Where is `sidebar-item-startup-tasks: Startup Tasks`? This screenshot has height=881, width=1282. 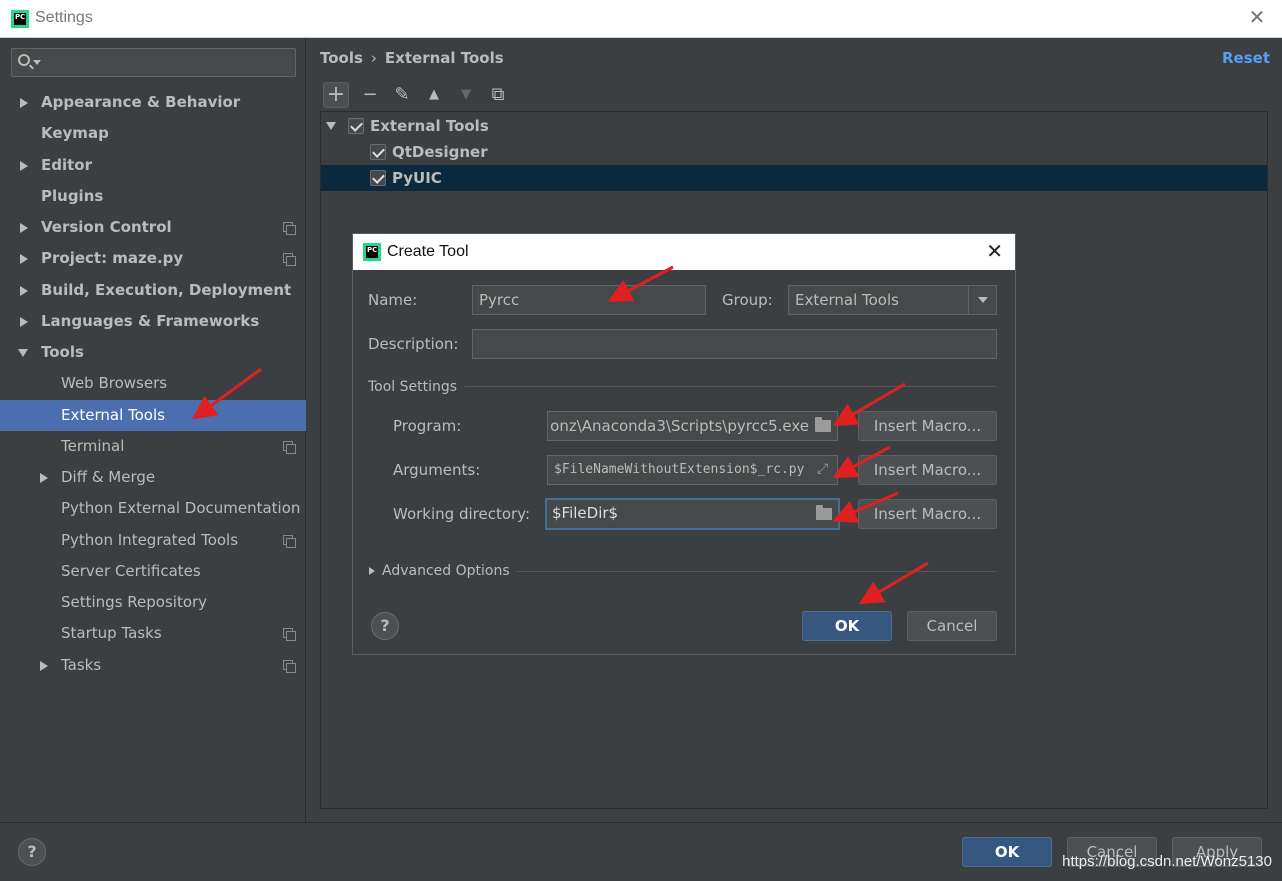 sidebar-item-startup-tasks: Startup Tasks is located at coordinates (153, 633).